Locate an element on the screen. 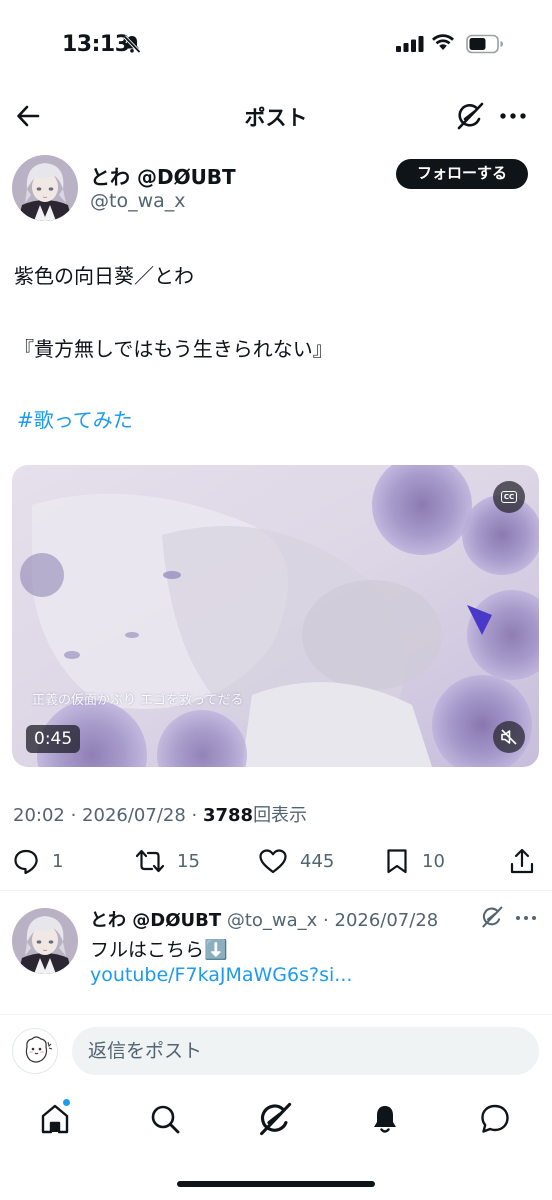 This screenshot has height=1200, width=552. reply-author-name: とわ @DØUBT is located at coordinates (155, 920).